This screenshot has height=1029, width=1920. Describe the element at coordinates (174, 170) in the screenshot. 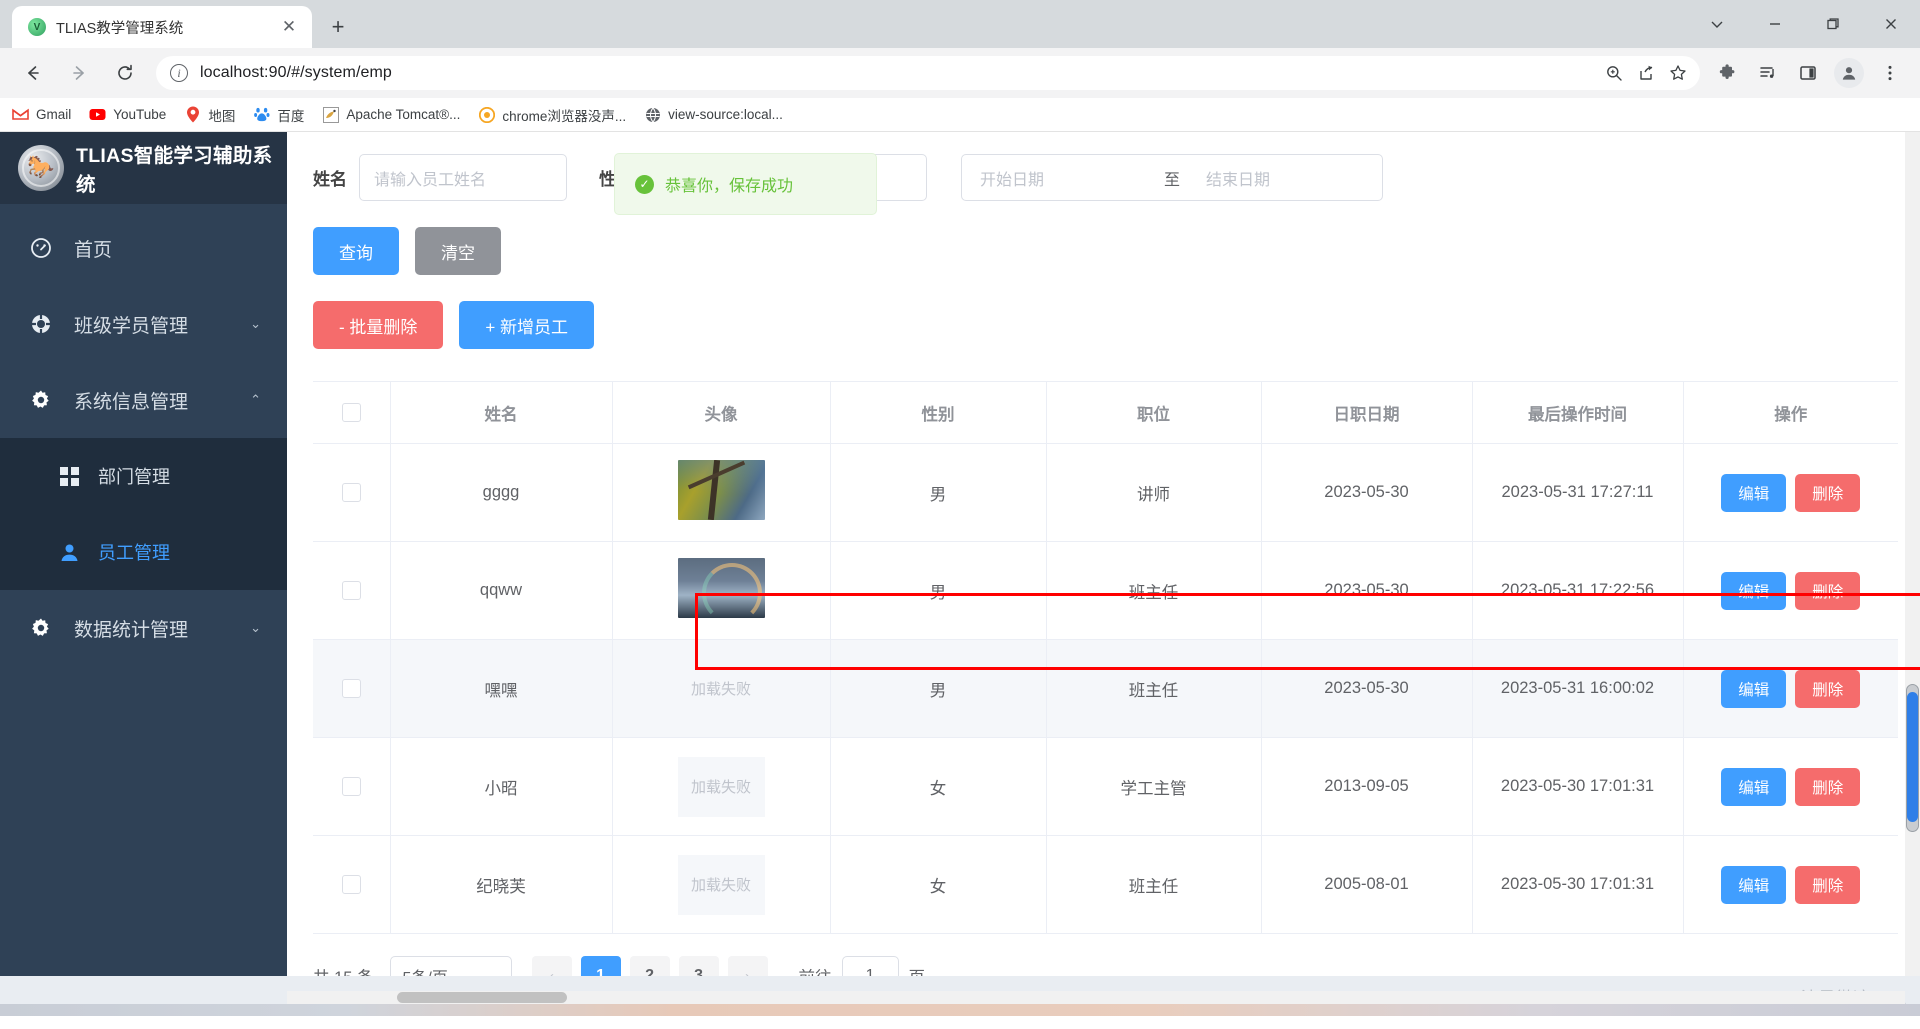

I see `brand-title: TLIAS智能学习辅助系统` at that location.